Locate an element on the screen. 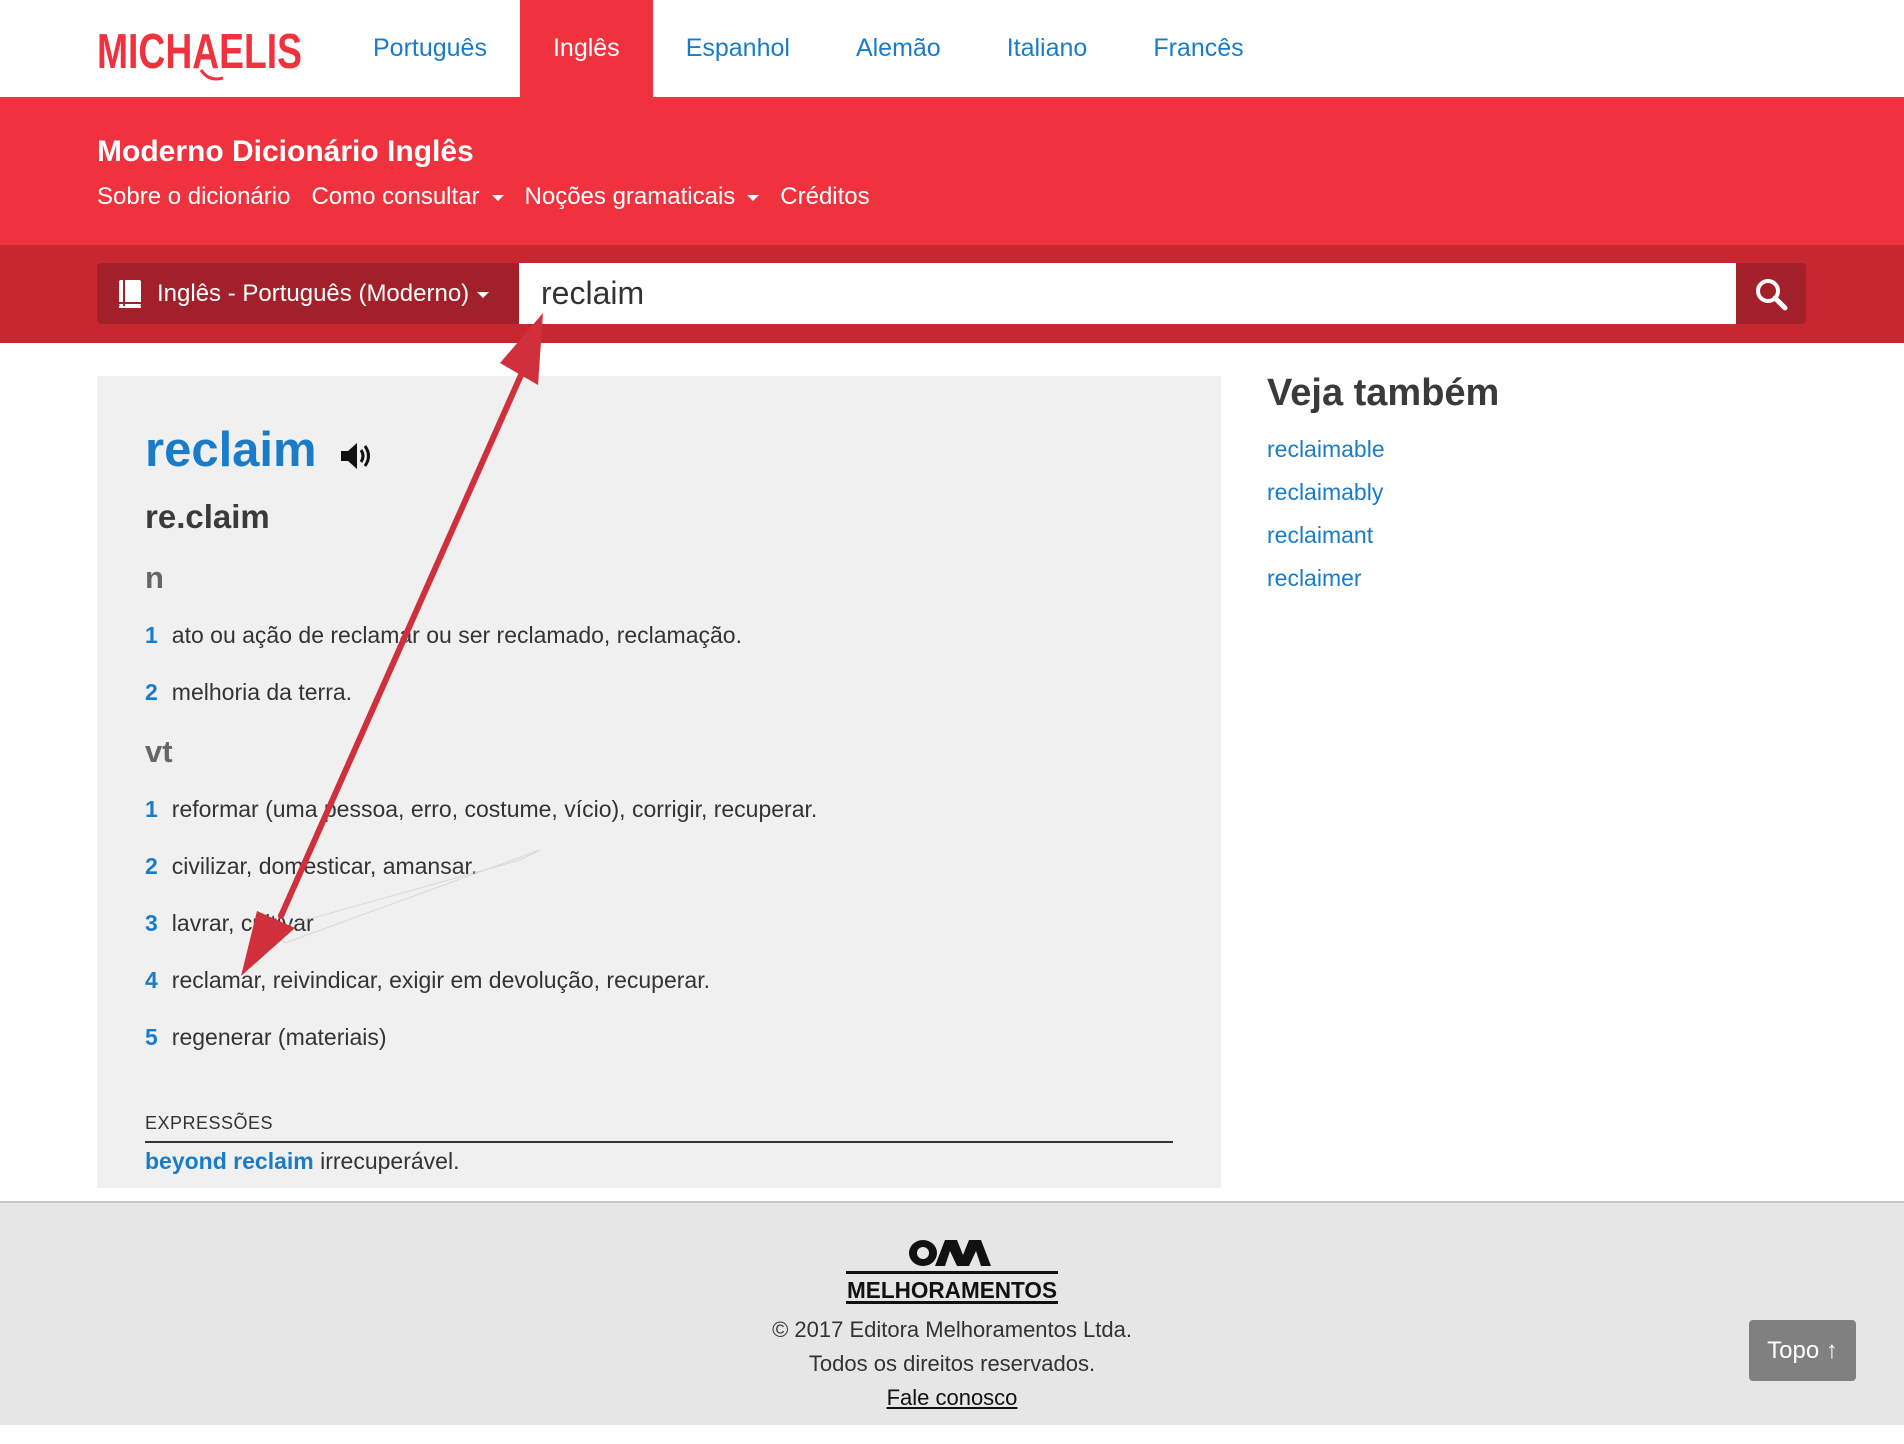 This screenshot has width=1904, height=1444. publisher-logo-text: MELHORAMENTOS is located at coordinates (952, 1290).